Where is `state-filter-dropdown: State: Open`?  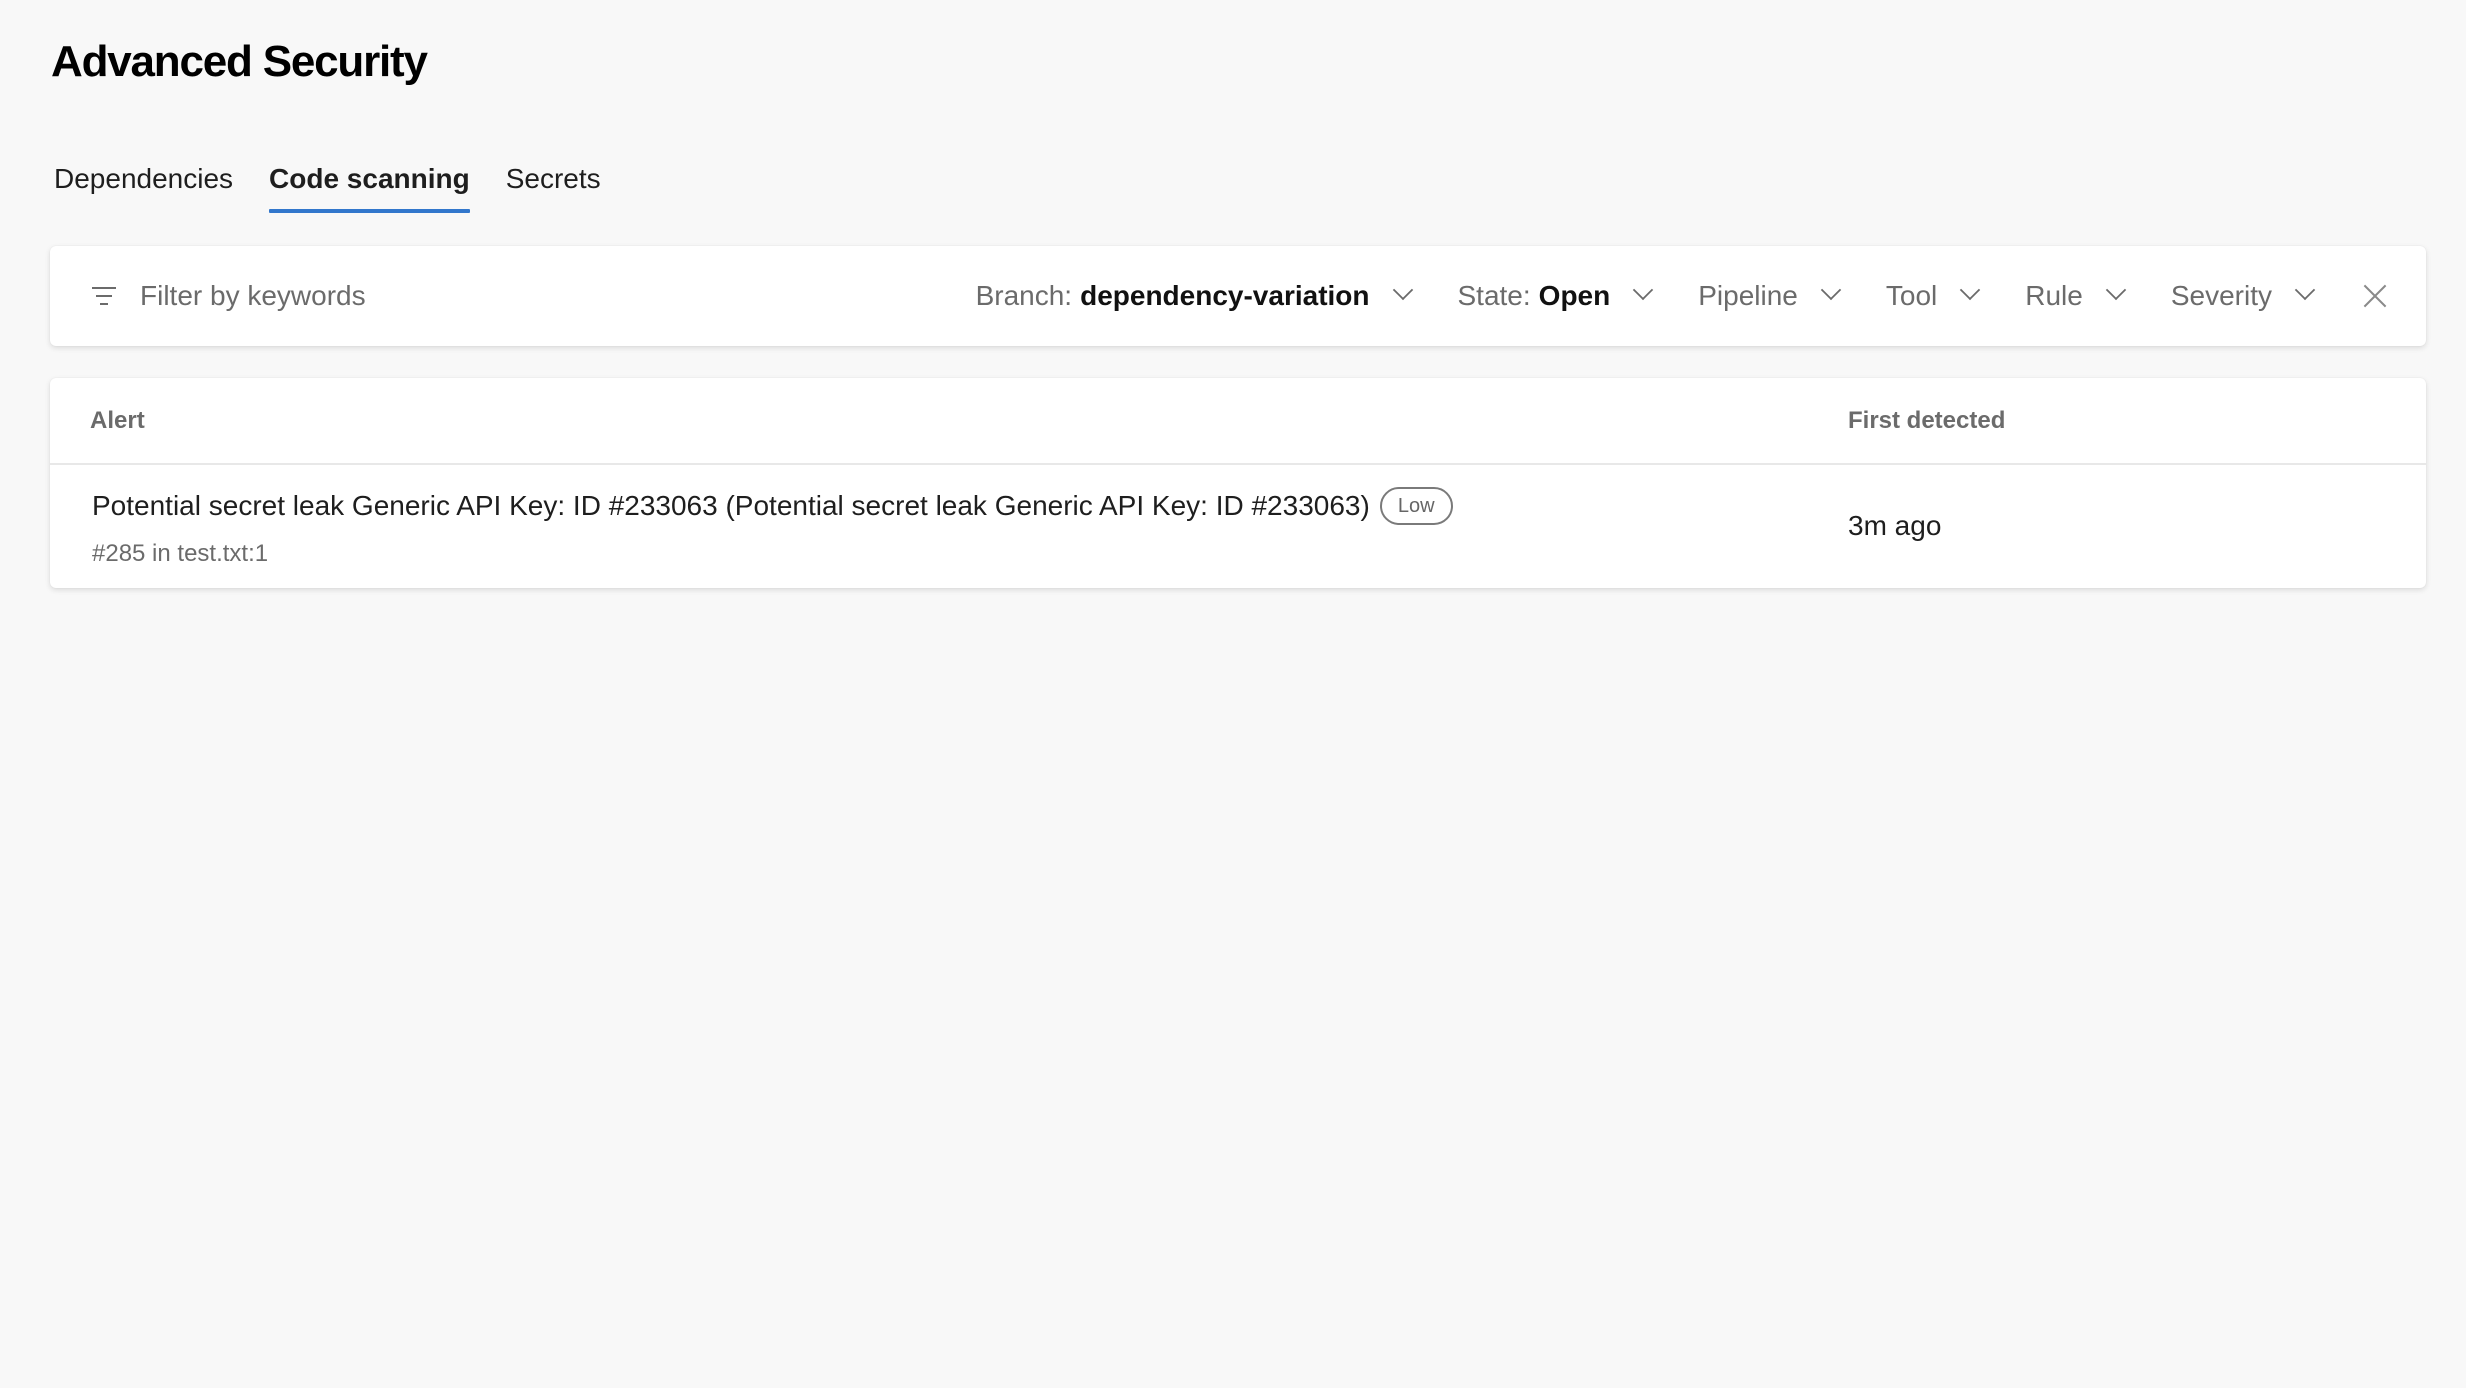
state-filter-dropdown: State: Open is located at coordinates (1554, 296).